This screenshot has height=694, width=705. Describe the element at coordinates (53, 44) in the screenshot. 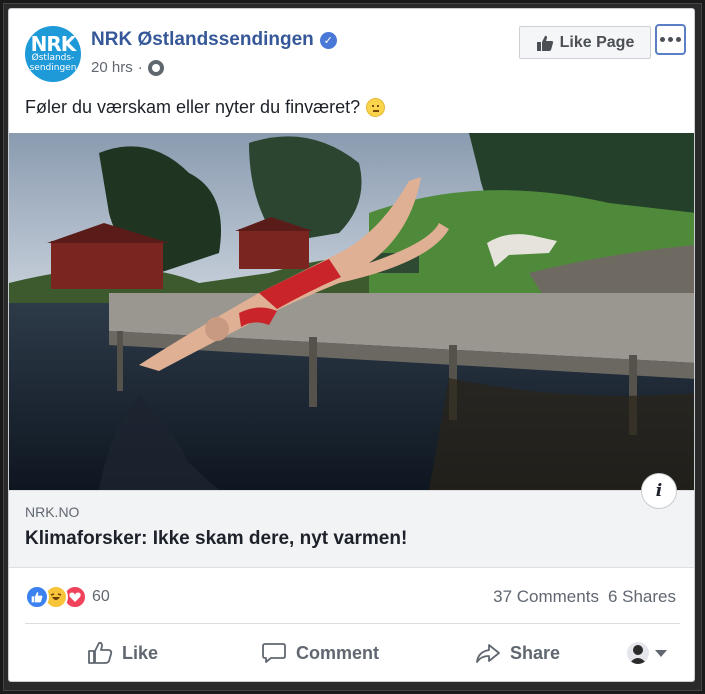

I see `avatar-logo: NRK` at that location.